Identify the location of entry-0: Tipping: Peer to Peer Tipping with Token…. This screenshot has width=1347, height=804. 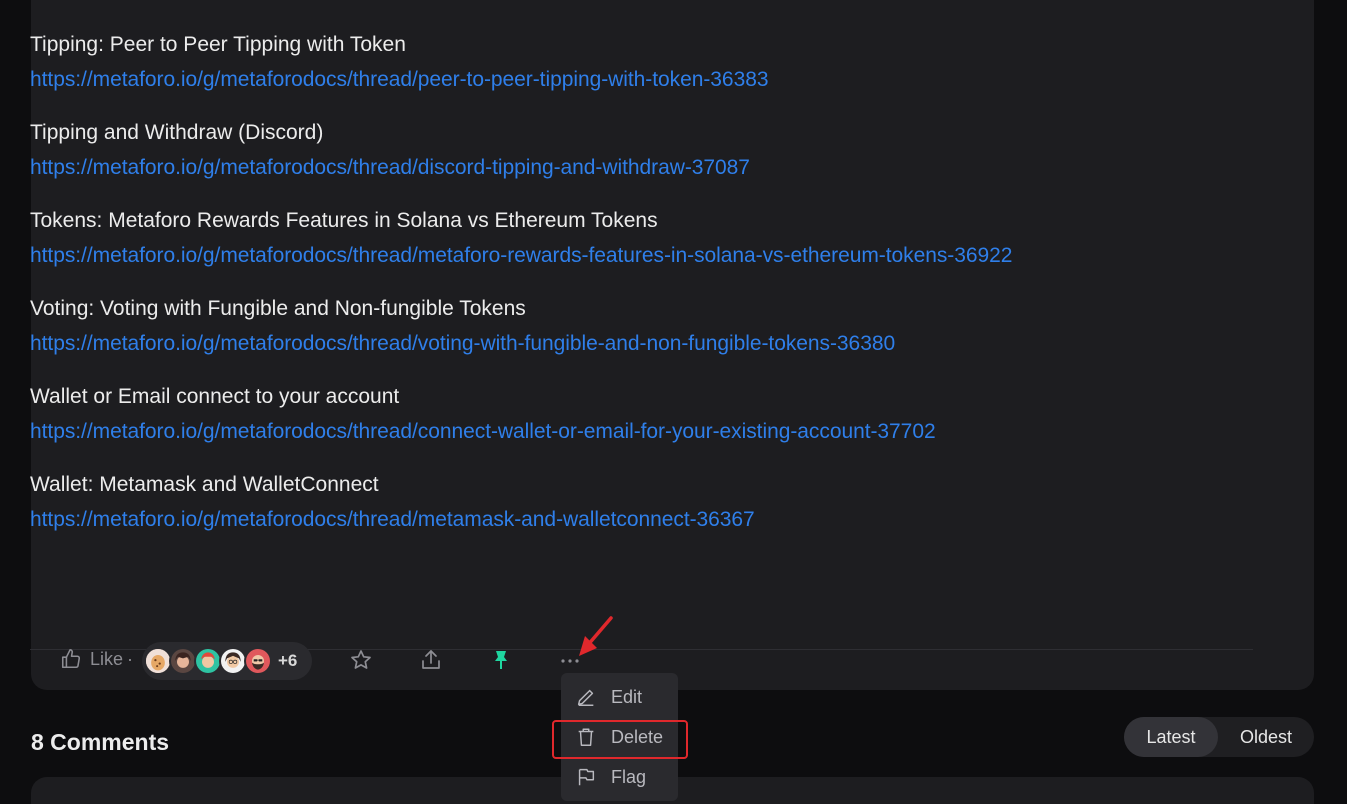
(640, 62).